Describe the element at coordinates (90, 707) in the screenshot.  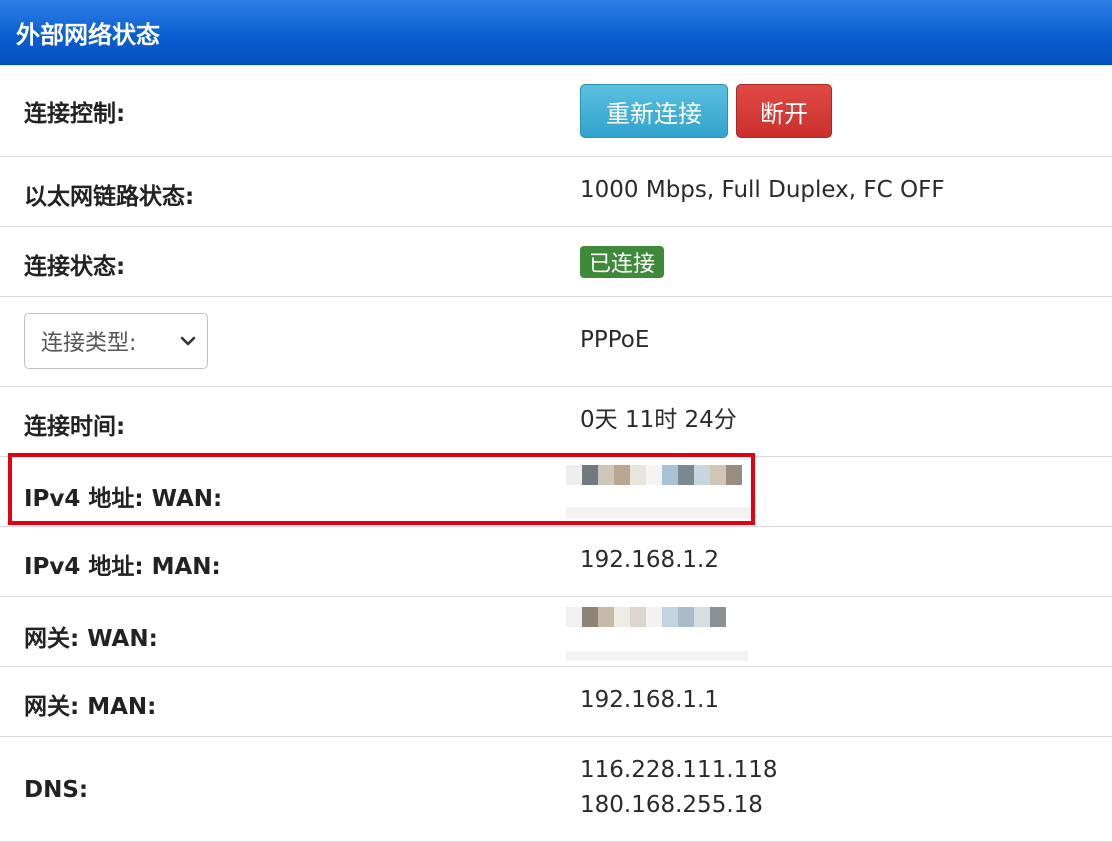
I see `gateway-man-label: 网关: MAN:` at that location.